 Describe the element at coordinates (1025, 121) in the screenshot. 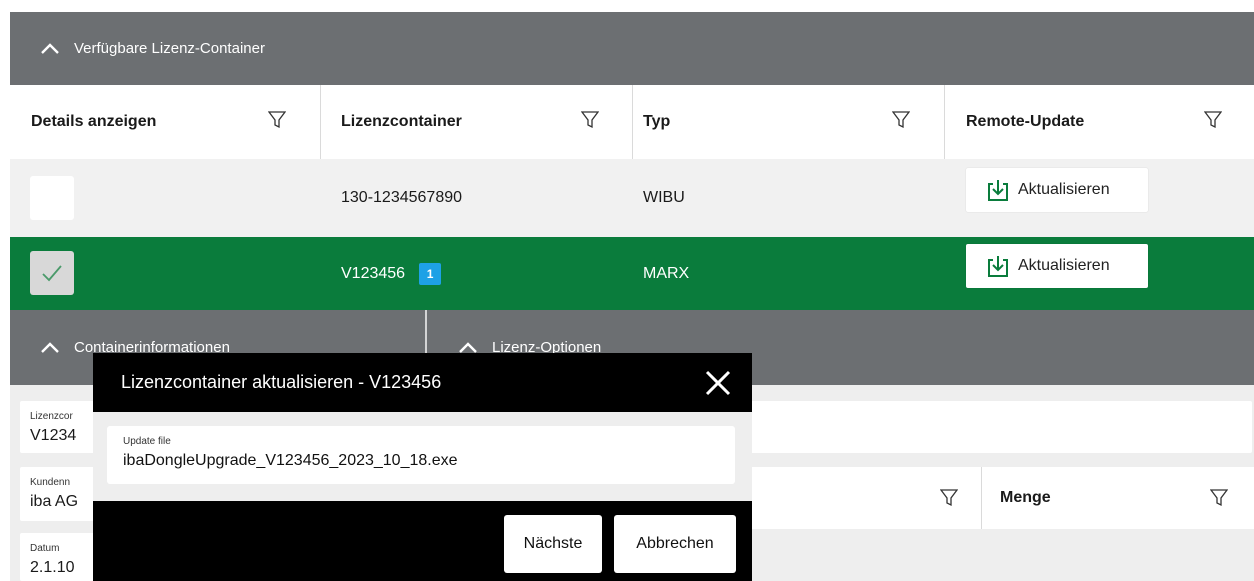

I see `column-header-remote-update: Remote-Update` at that location.